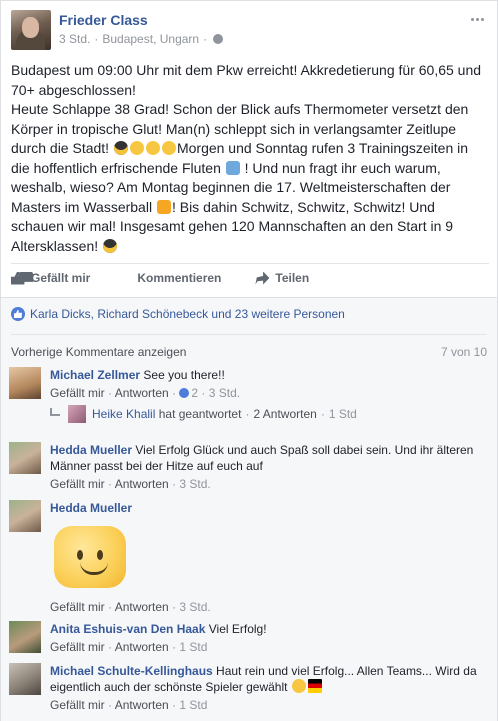  Describe the element at coordinates (342, 414) in the screenshot. I see `reply-time: 1 Std` at that location.